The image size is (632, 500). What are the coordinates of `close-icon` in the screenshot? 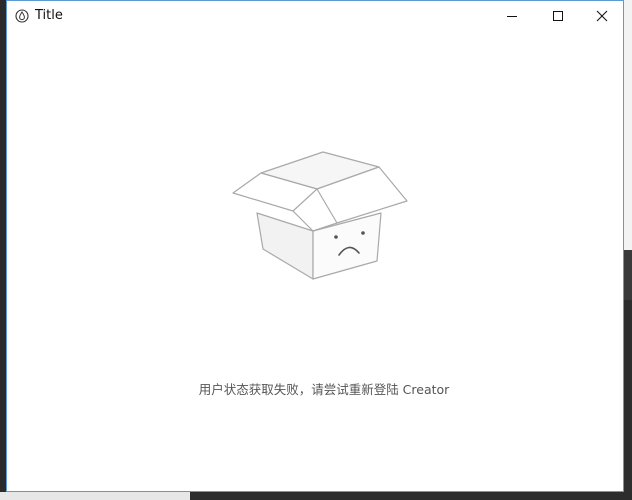 It's located at (602, 16).